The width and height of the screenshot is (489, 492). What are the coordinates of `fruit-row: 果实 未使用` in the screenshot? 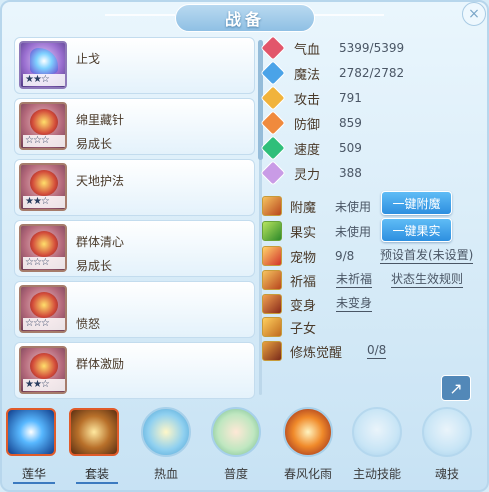 It's located at (316, 231).